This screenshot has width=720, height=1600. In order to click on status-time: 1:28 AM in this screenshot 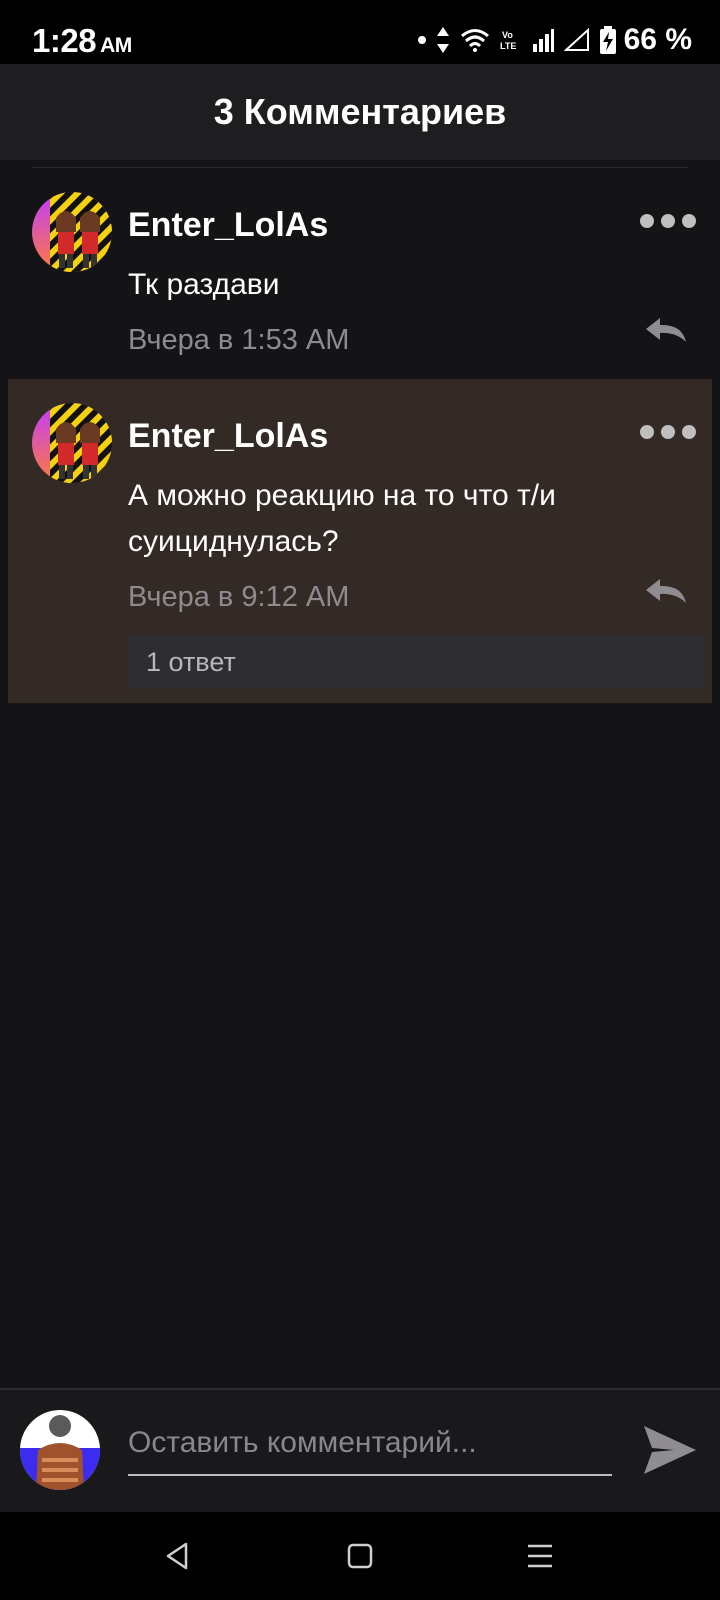, I will do `click(82, 41)`.